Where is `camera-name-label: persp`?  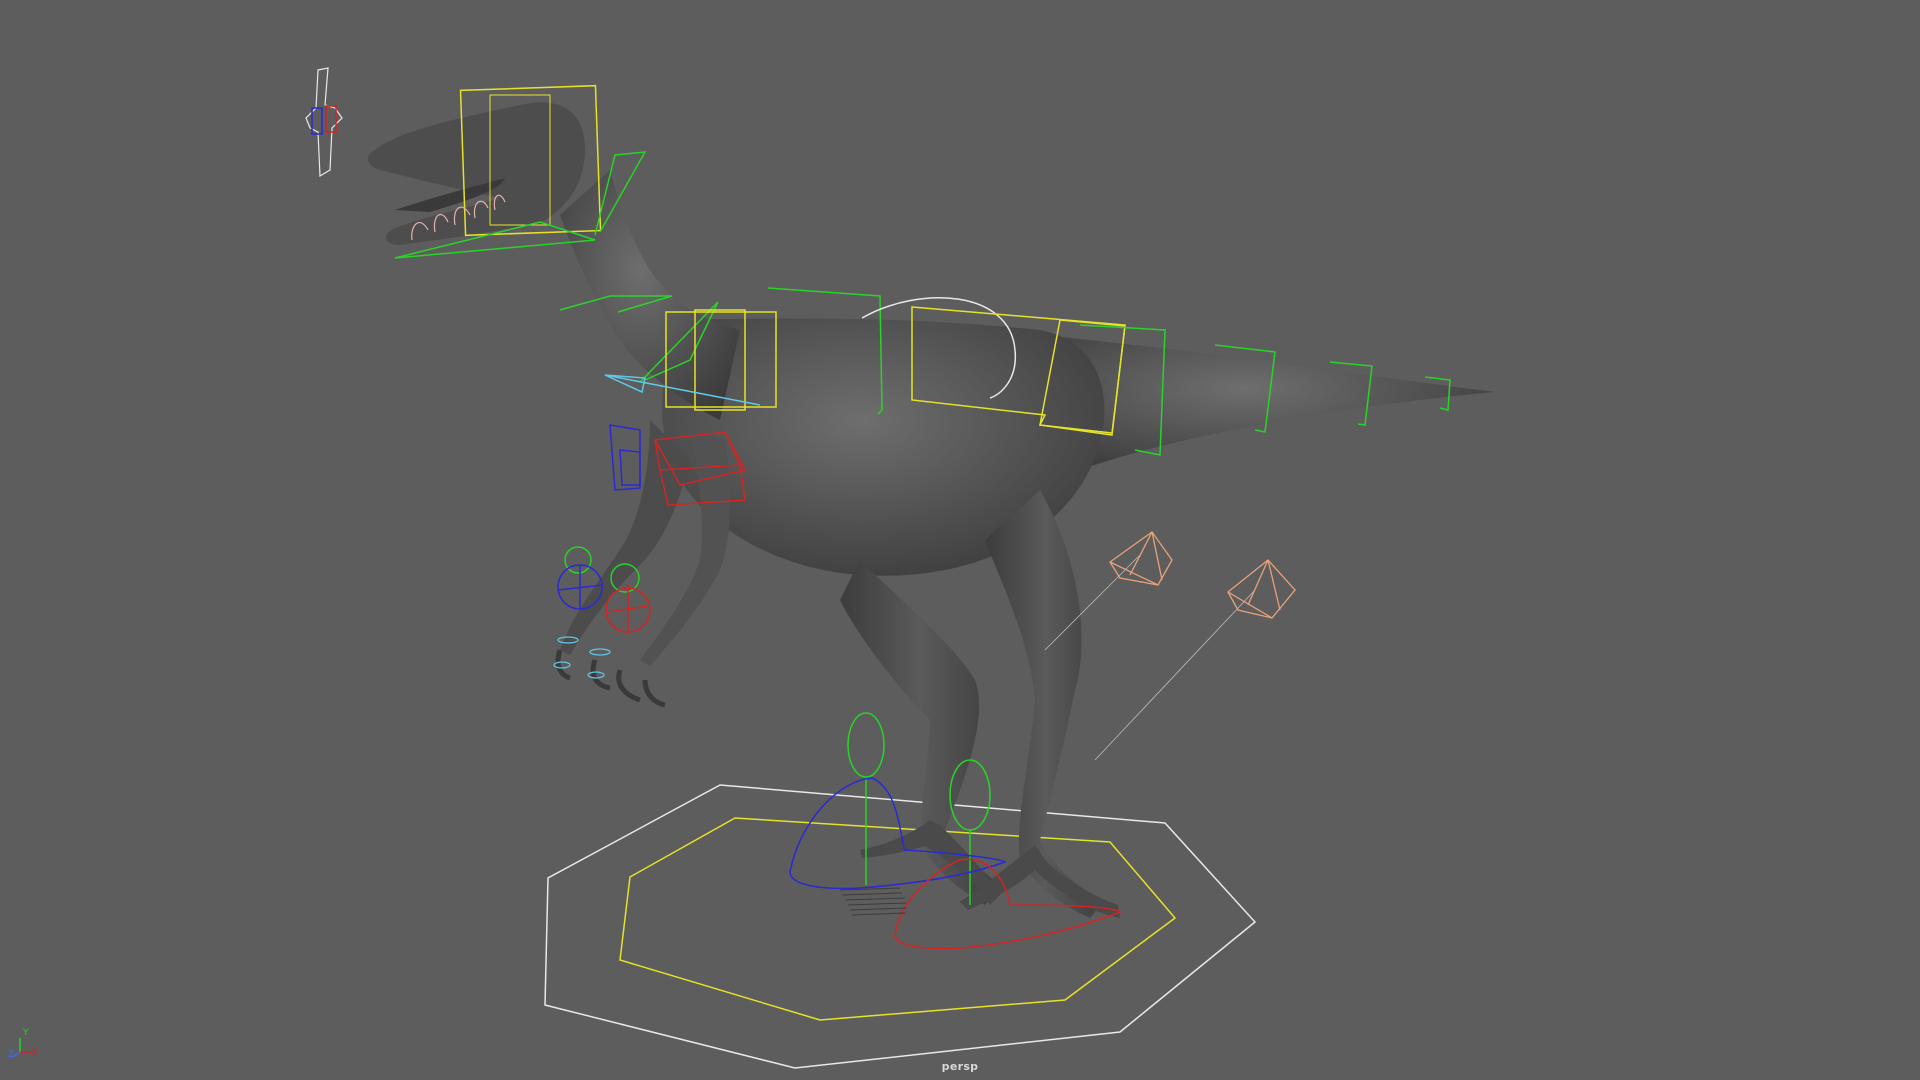
camera-name-label: persp is located at coordinates (960, 1066).